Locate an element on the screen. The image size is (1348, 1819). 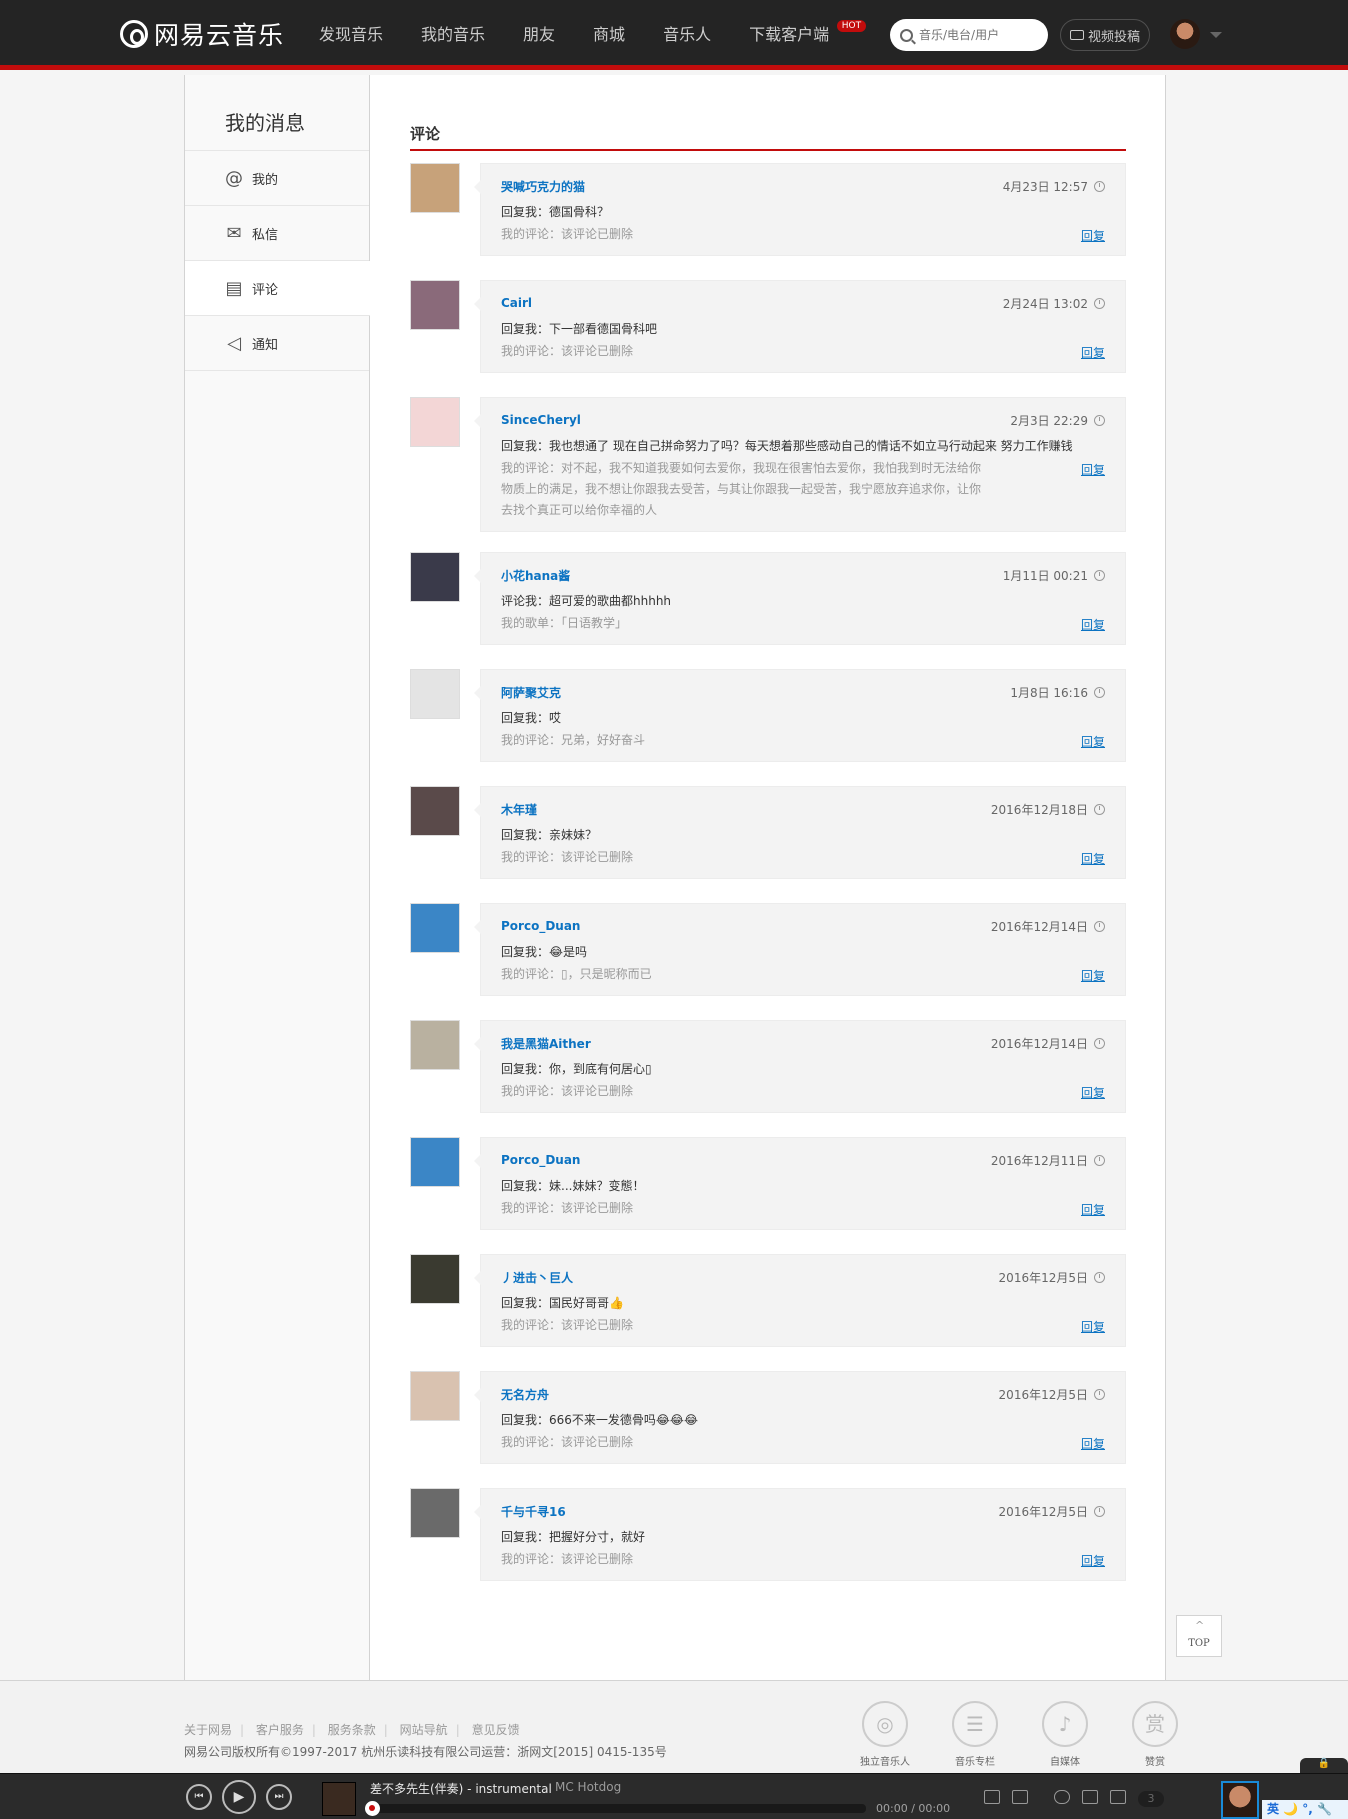
page-title: 评论 is located at coordinates (768, 113).